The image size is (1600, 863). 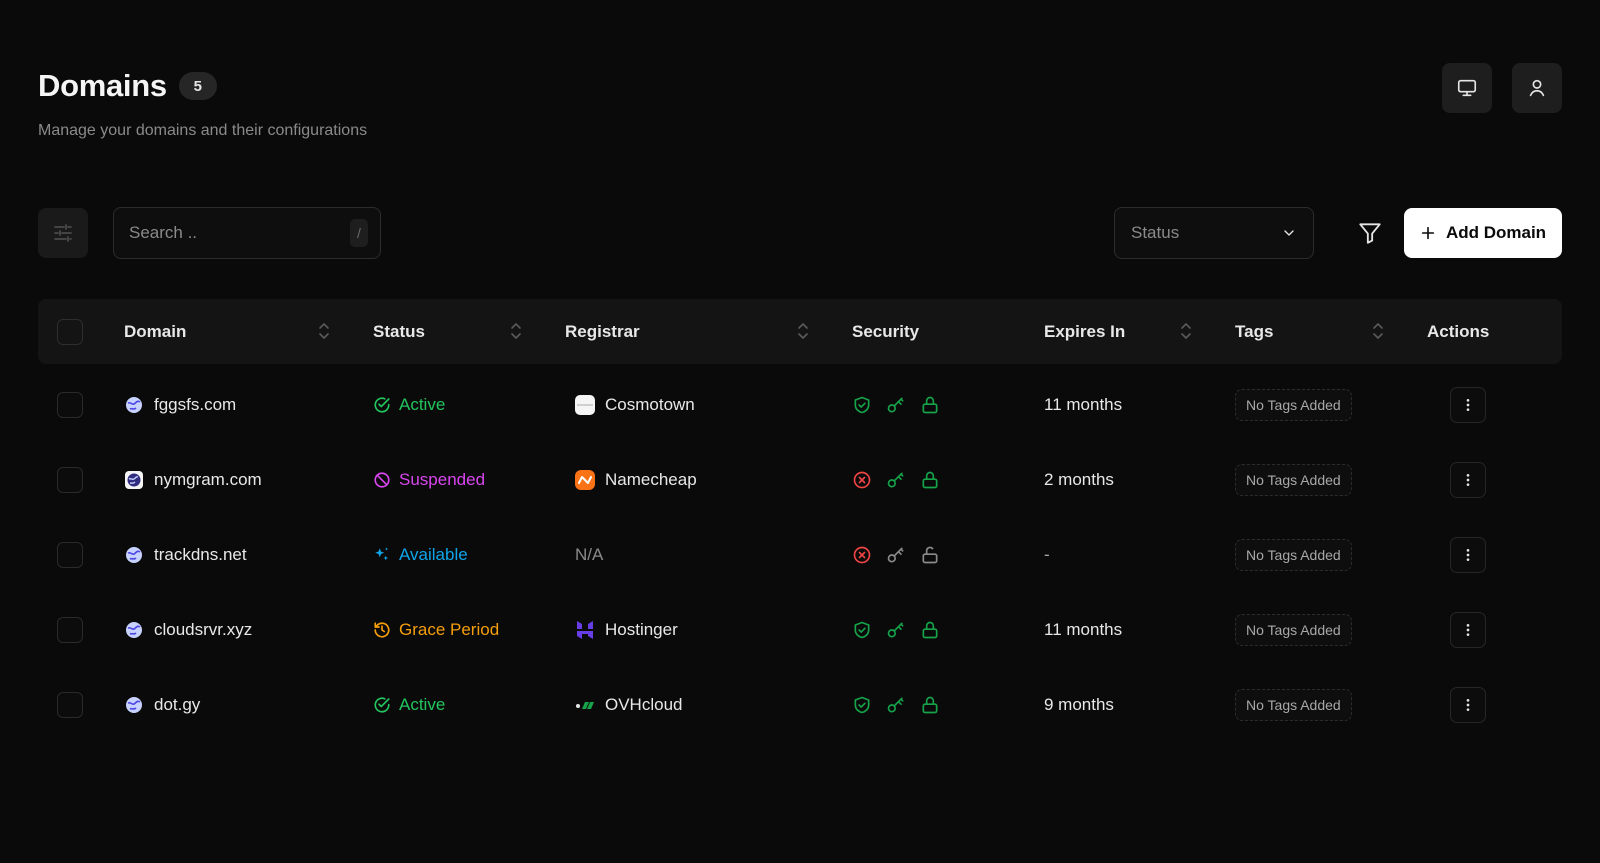 I want to click on select-all-checkbox, so click(x=70, y=331).